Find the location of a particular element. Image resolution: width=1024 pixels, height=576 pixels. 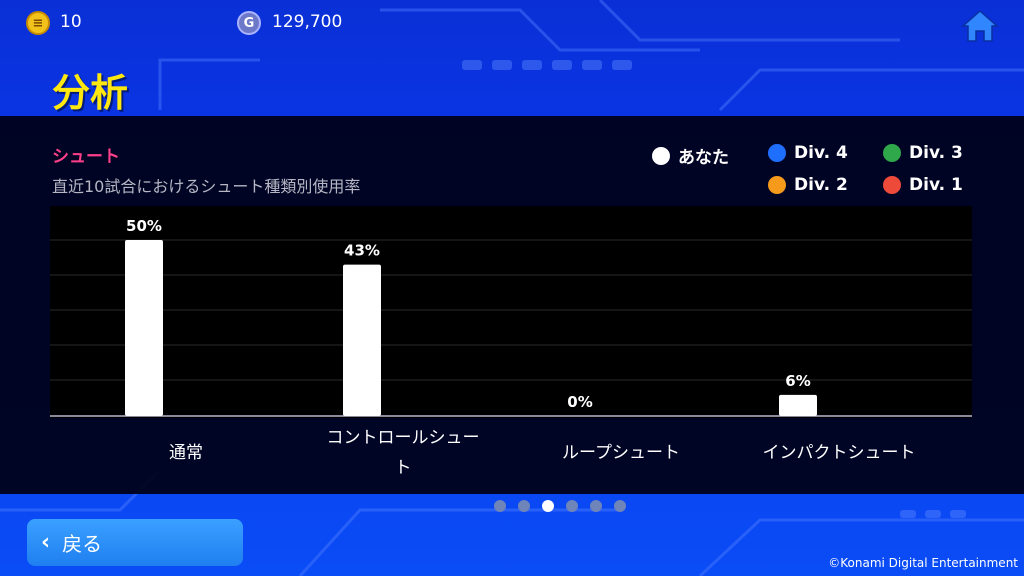

category-label: コントロールシュー ト is located at coordinates (403, 453).